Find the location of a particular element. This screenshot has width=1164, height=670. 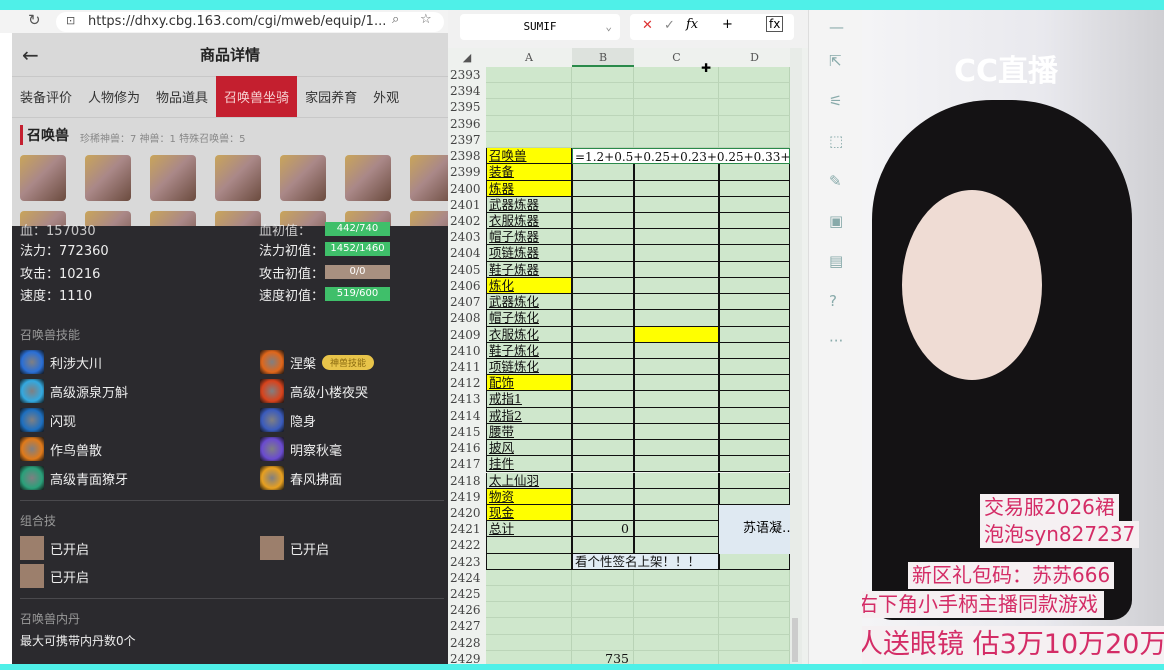

star-icon: ☆ is located at coordinates (426, 19).